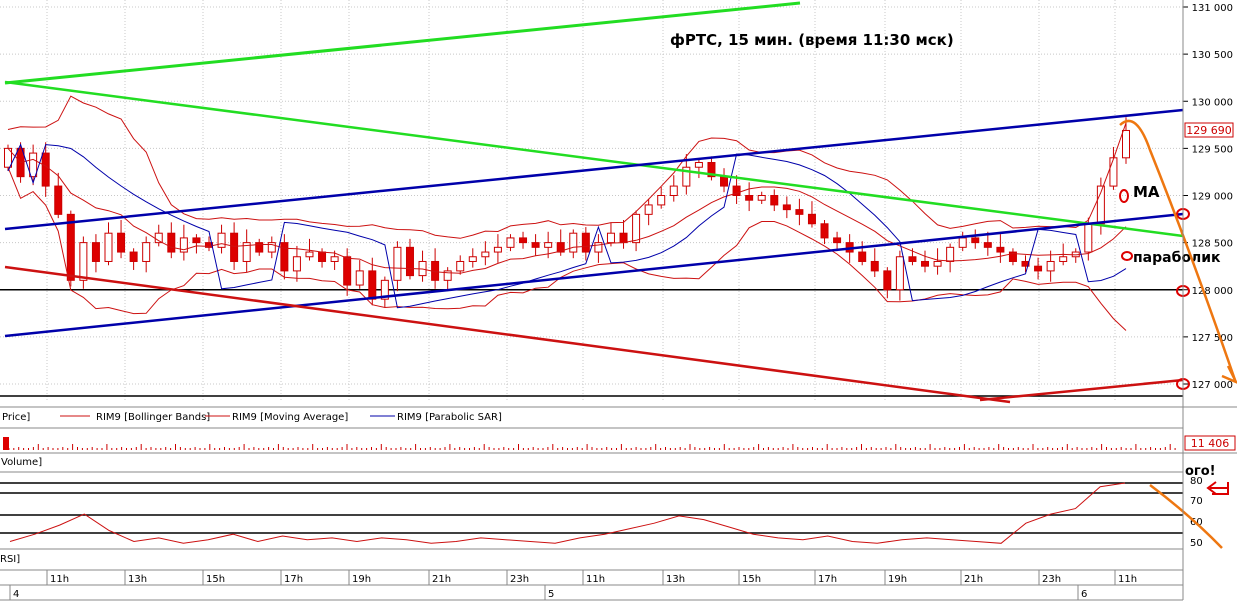  Describe the element at coordinates (1196, 543) in the screenshot. I see `rsi-tick-50: 50` at that location.